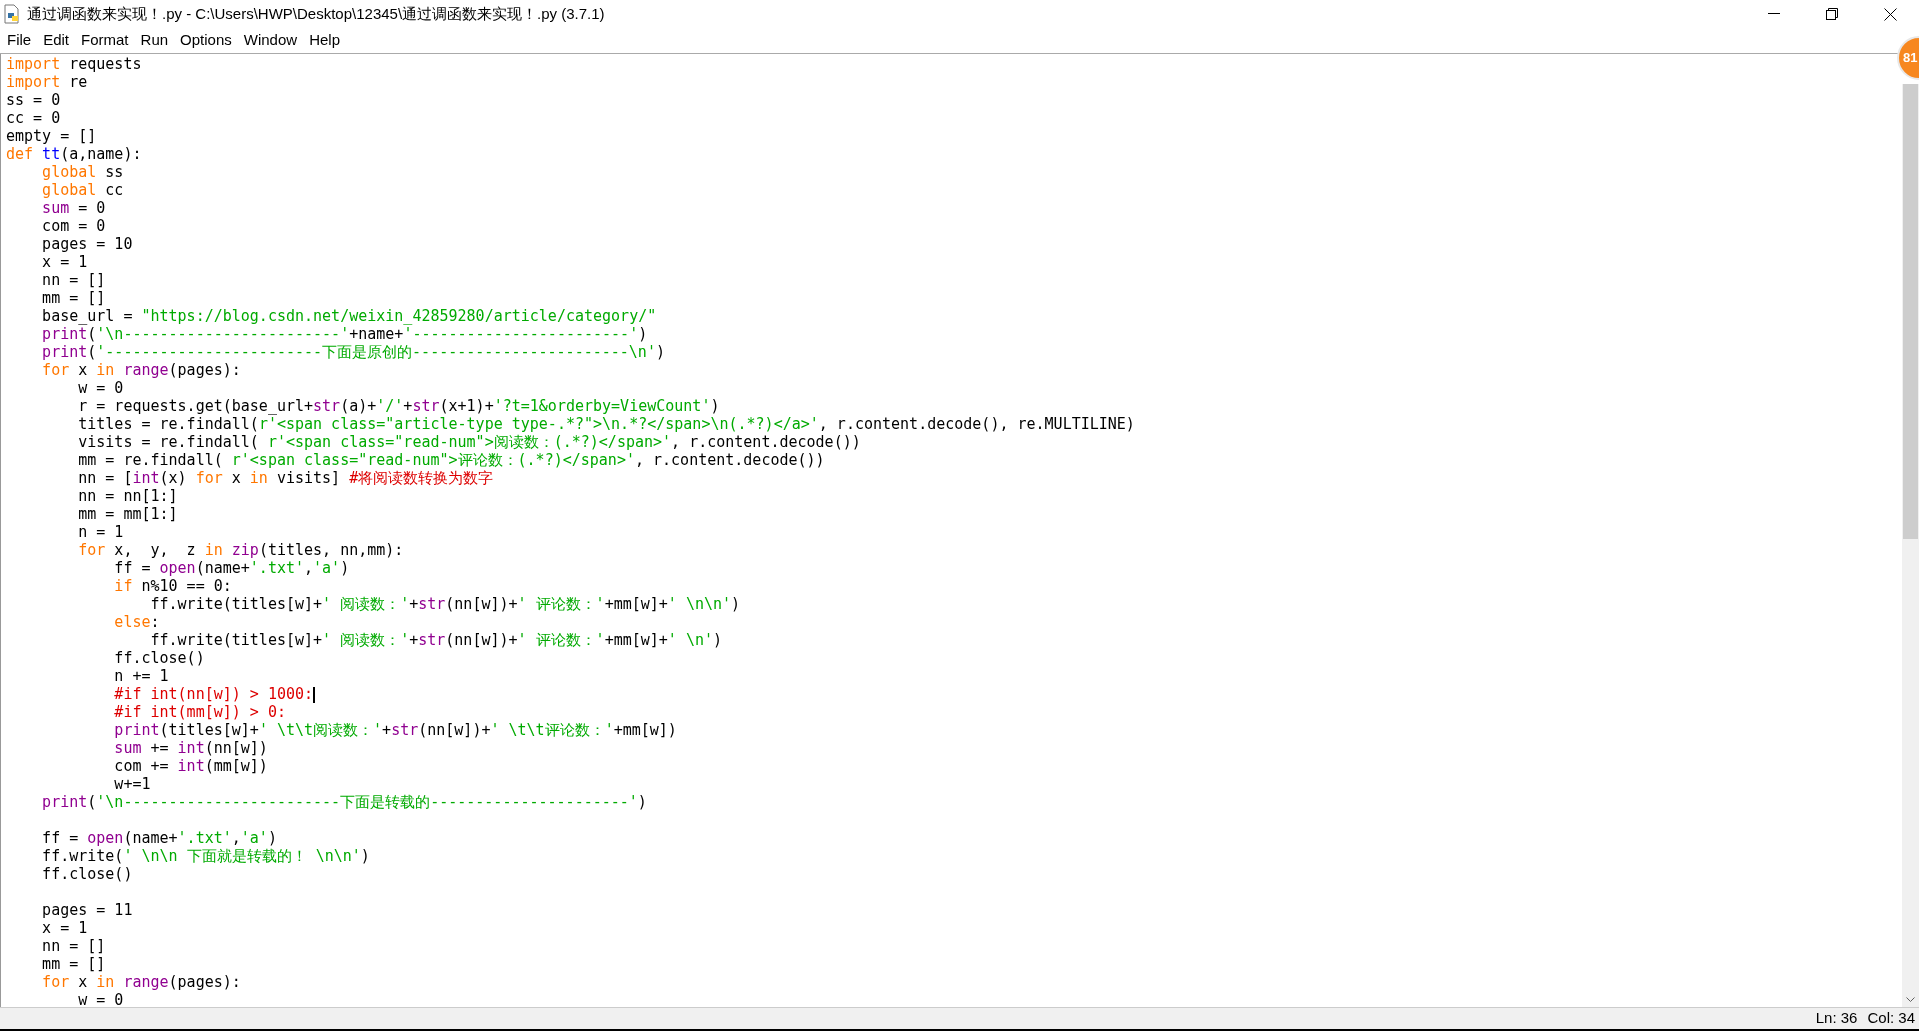 The image size is (1919, 1031). I want to click on code-line: def tt(a,name):, so click(74, 154).